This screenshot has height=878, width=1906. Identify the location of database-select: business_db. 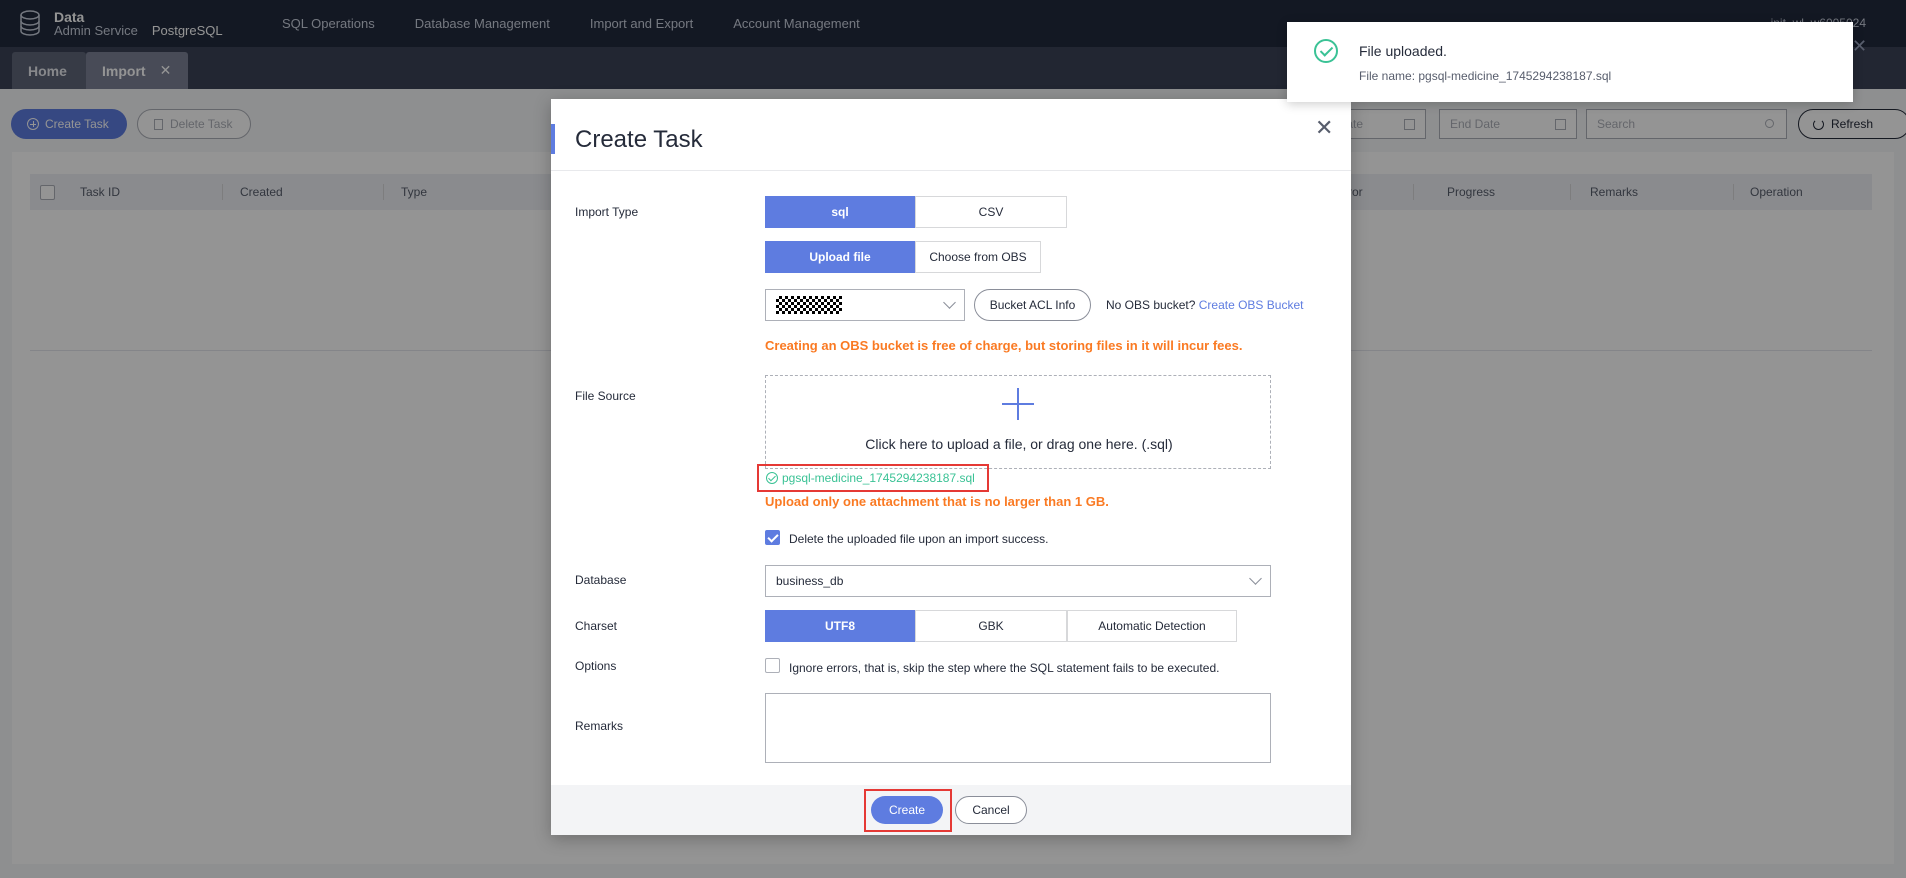
(1018, 581).